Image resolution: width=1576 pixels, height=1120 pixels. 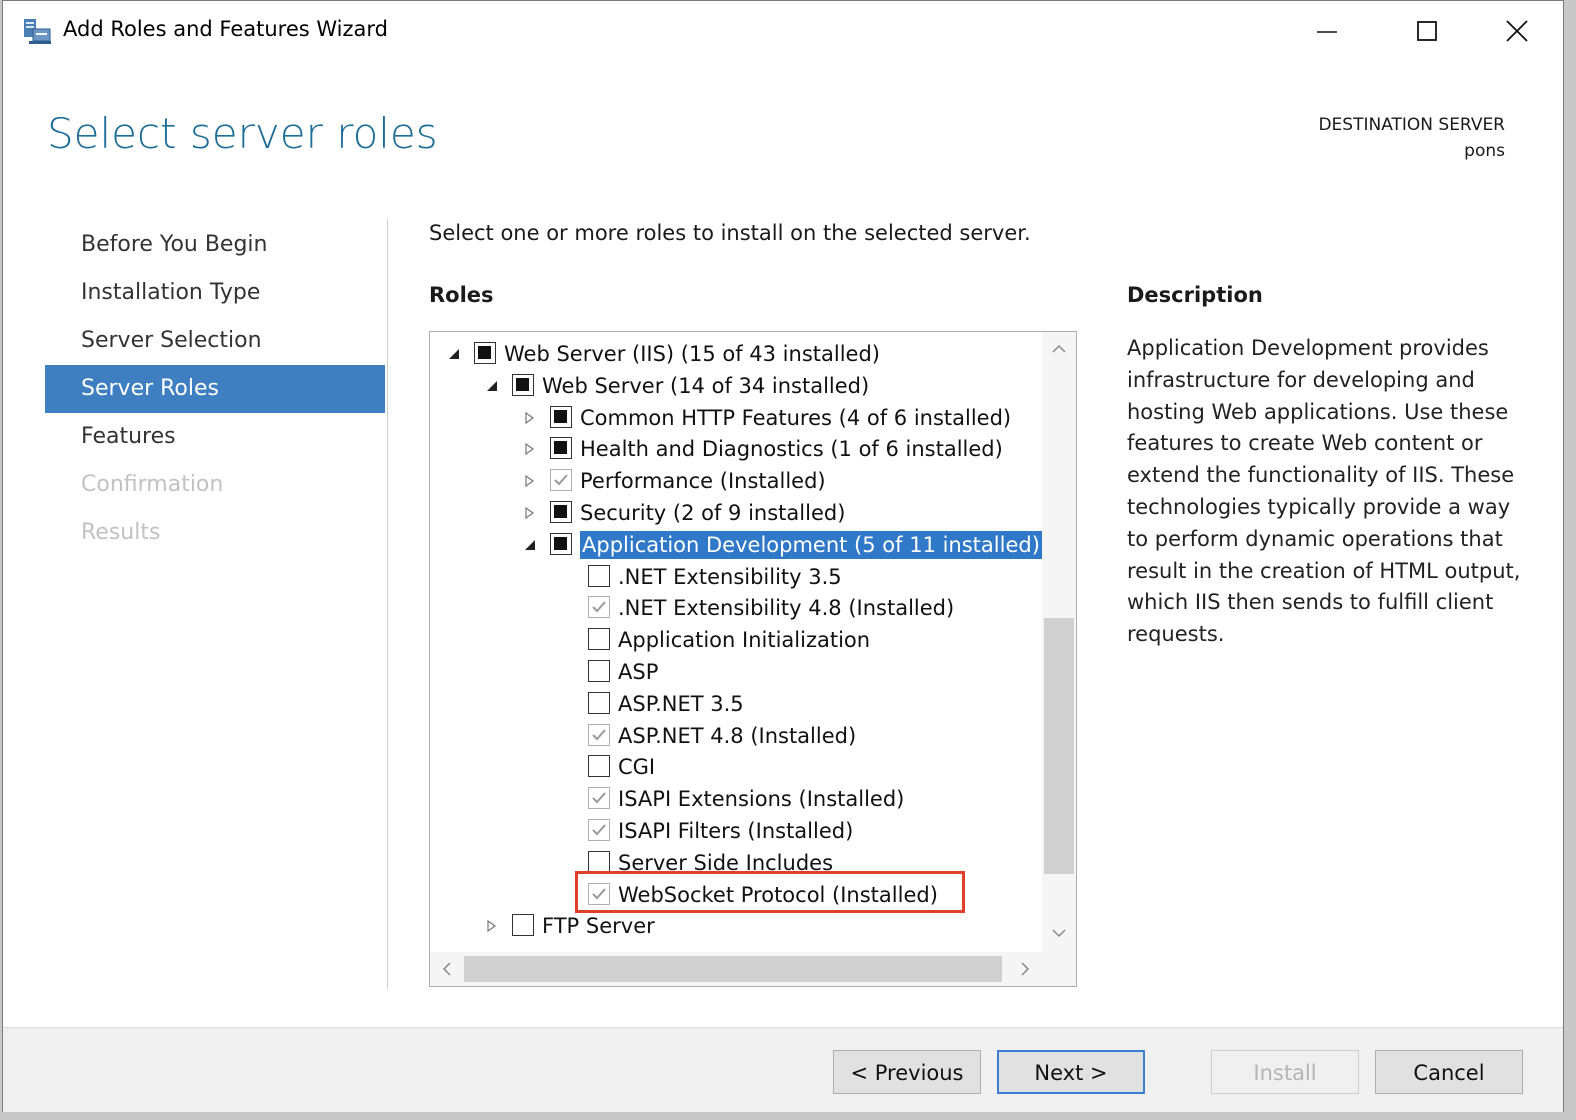 I want to click on nav-divider, so click(x=387, y=604).